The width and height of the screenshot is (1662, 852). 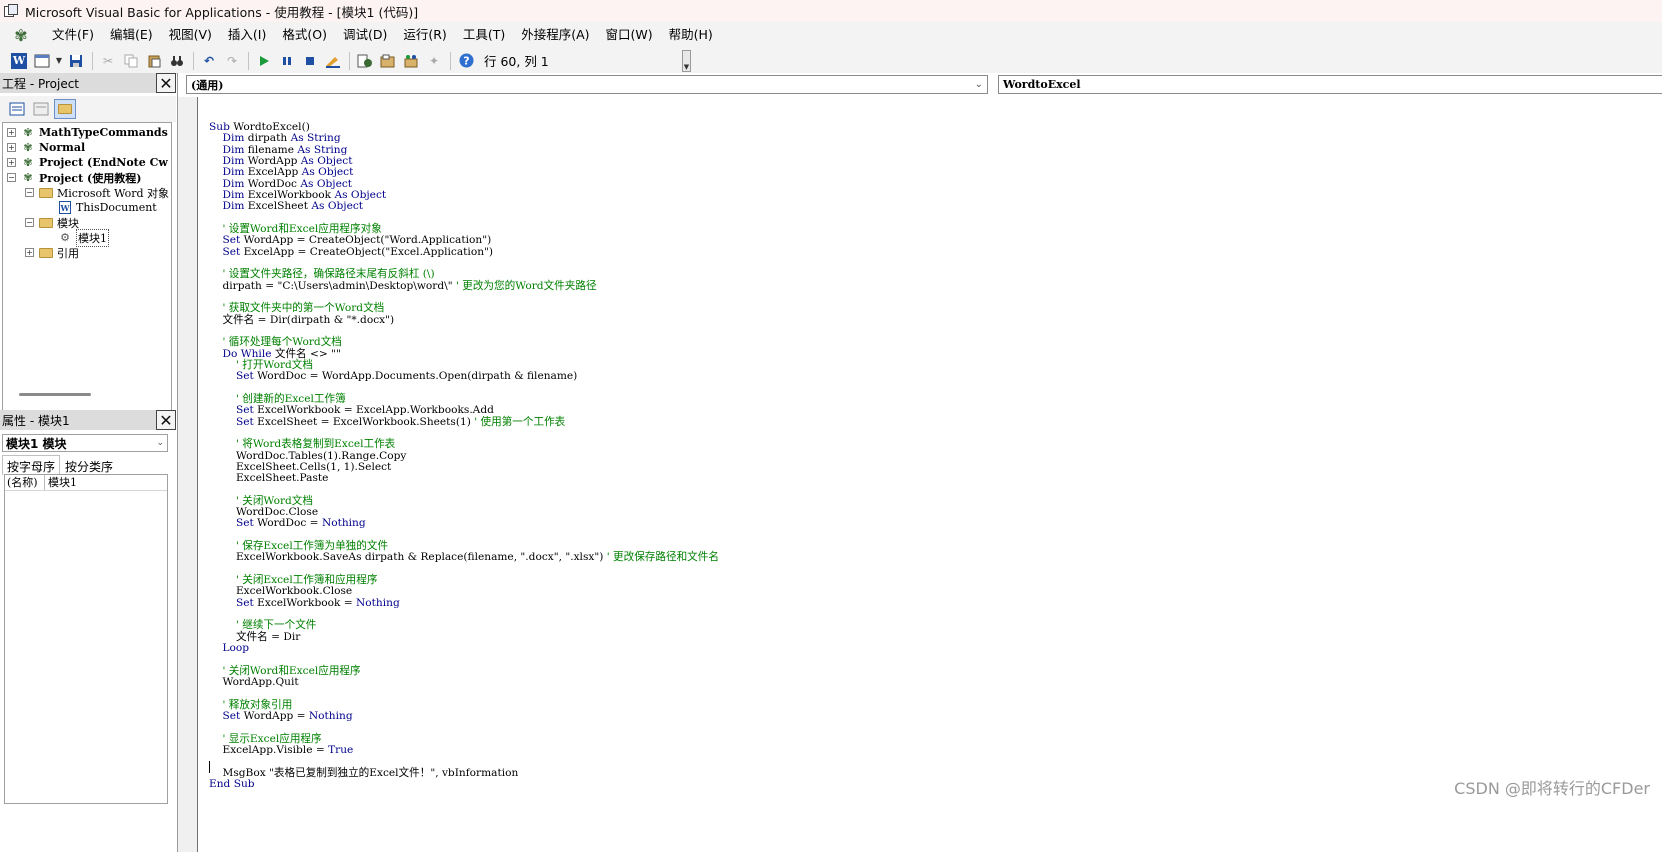 I want to click on undo-button: ↶, so click(x=209, y=61).